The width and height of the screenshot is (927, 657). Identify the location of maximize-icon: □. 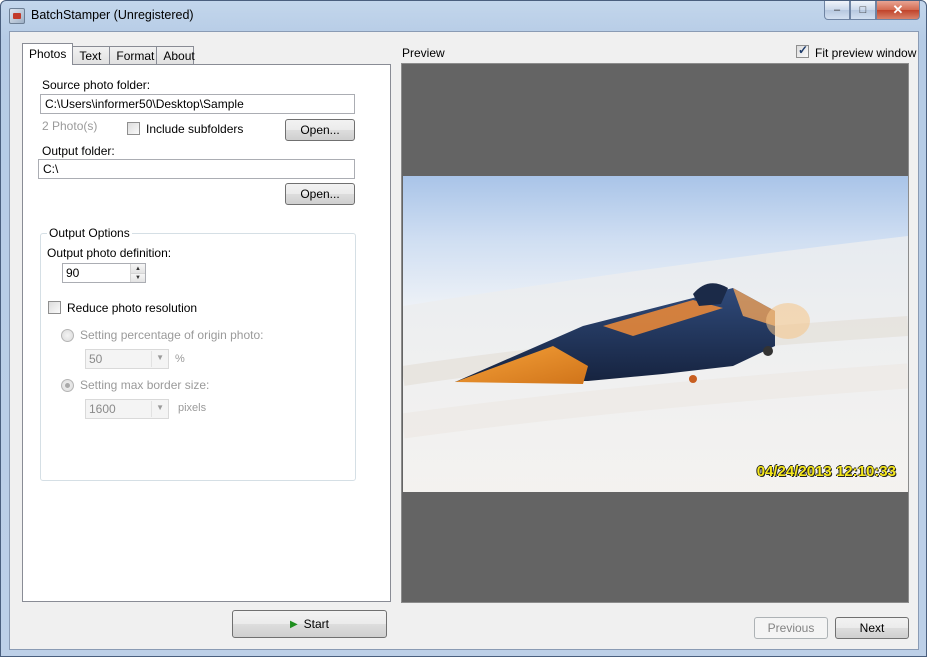
(863, 10).